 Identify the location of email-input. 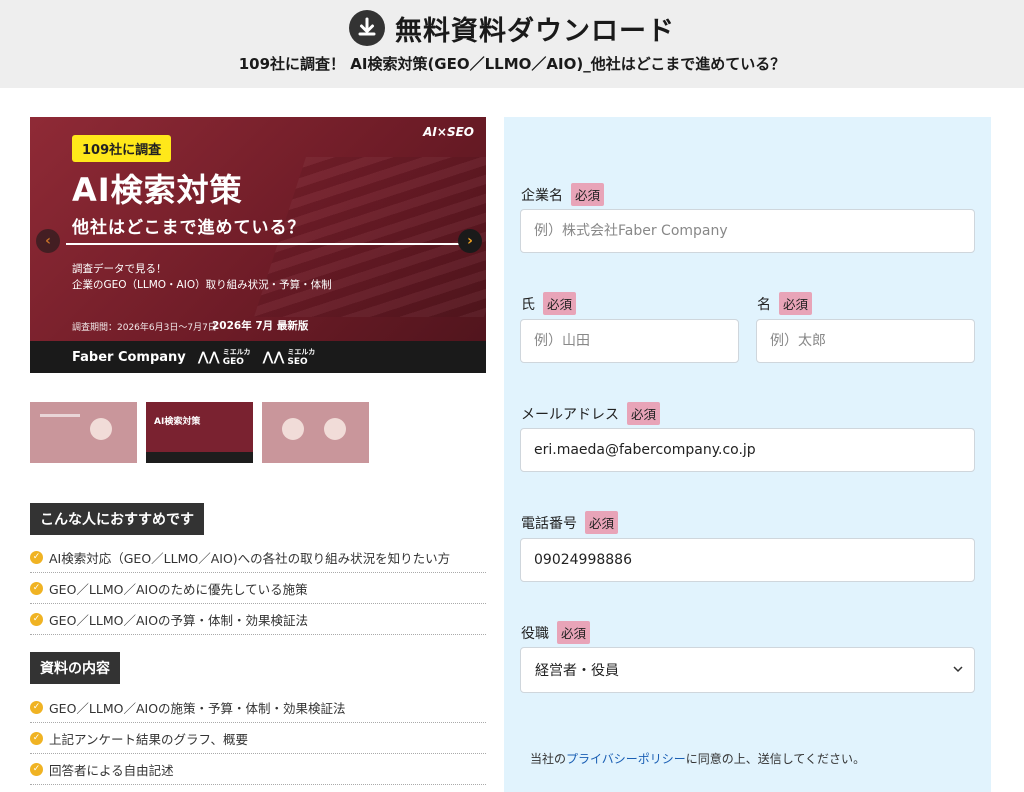
(747, 450).